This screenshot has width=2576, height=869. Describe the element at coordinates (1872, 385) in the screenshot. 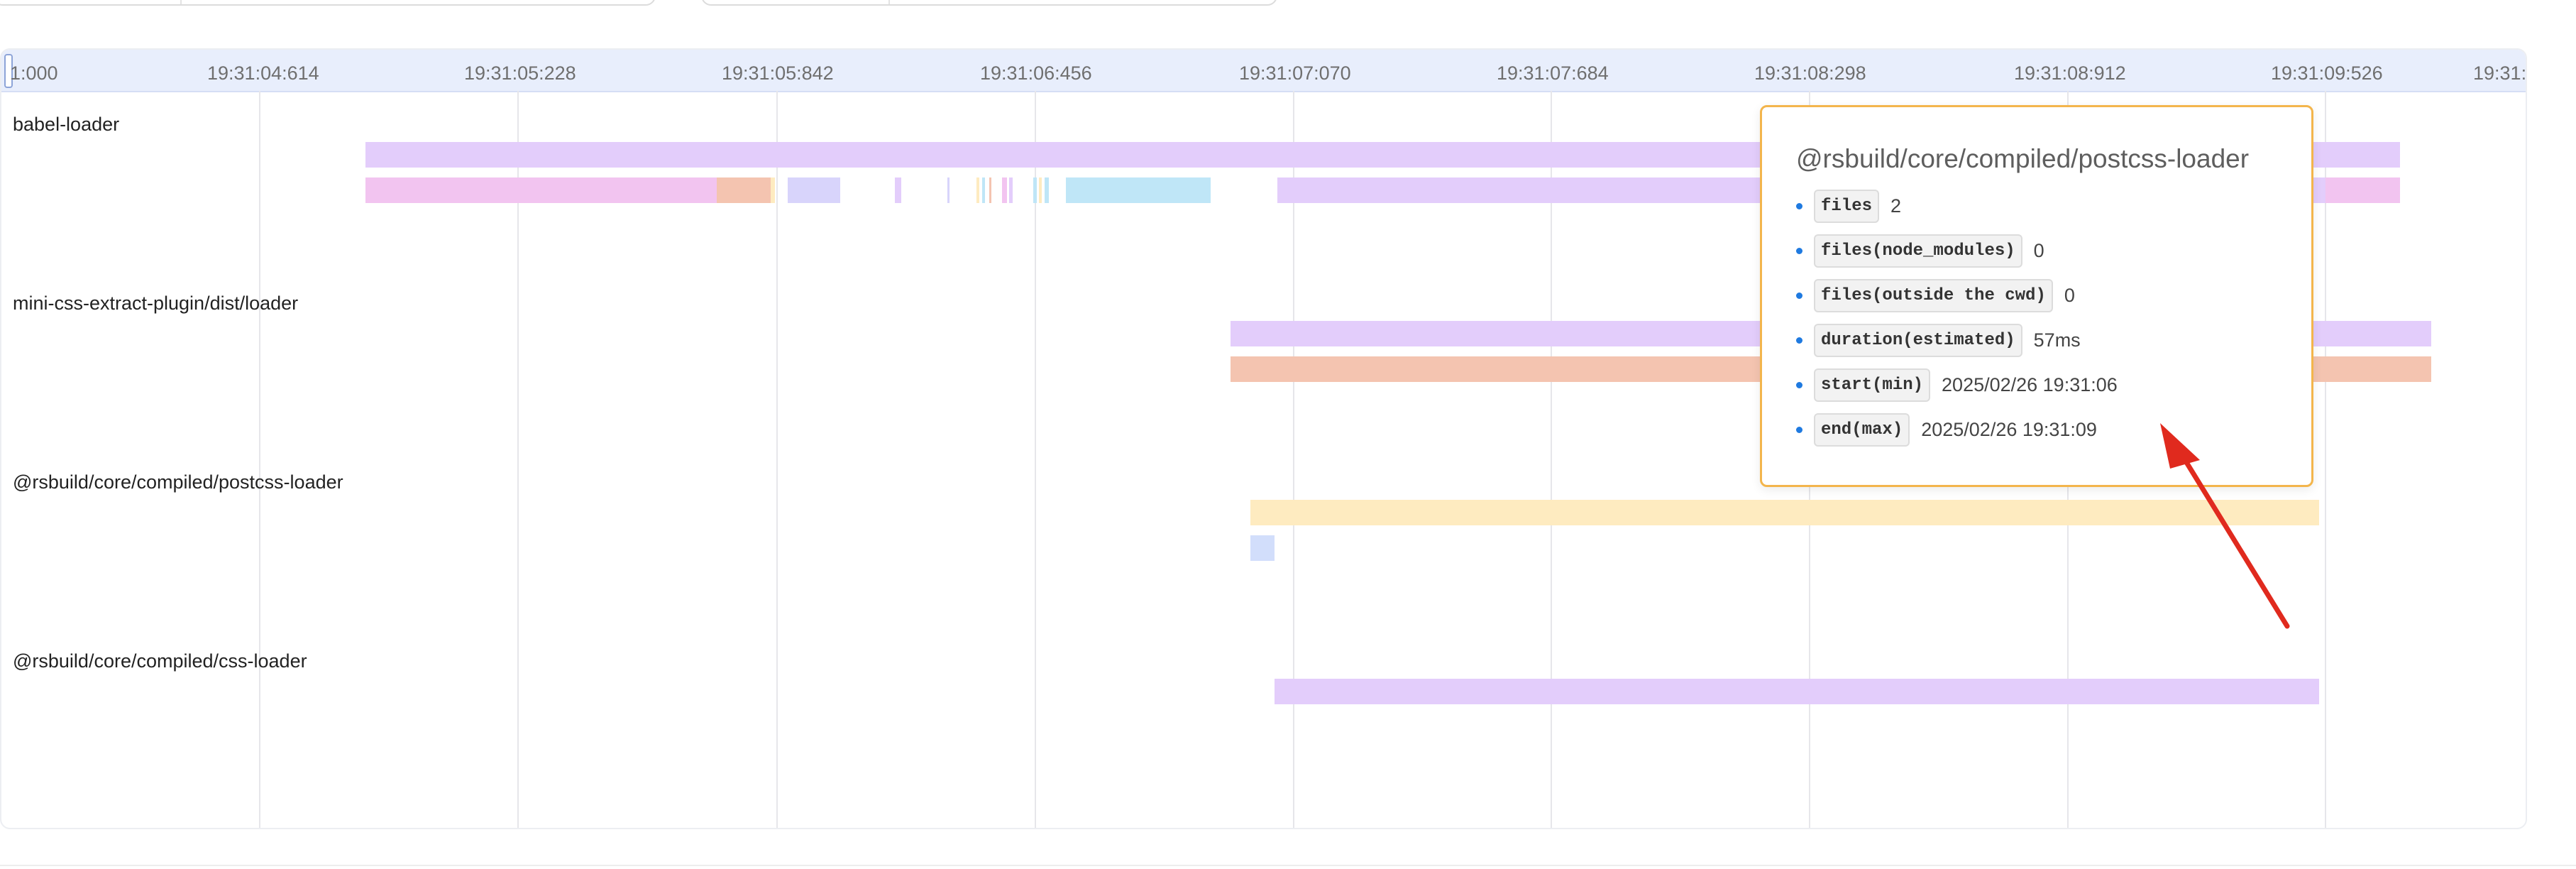

I see `tooltip-key: start(min)` at that location.